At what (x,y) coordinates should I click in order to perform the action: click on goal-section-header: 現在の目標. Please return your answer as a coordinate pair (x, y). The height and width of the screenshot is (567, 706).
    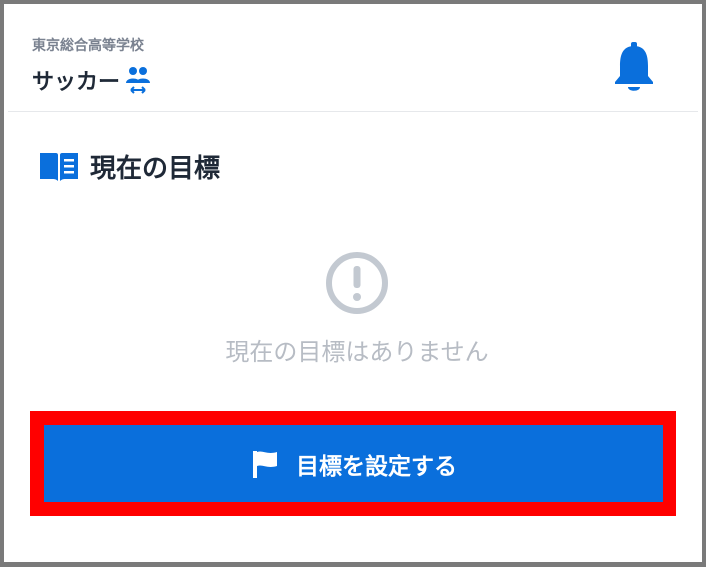
    Looking at the image, I should click on (129, 166).